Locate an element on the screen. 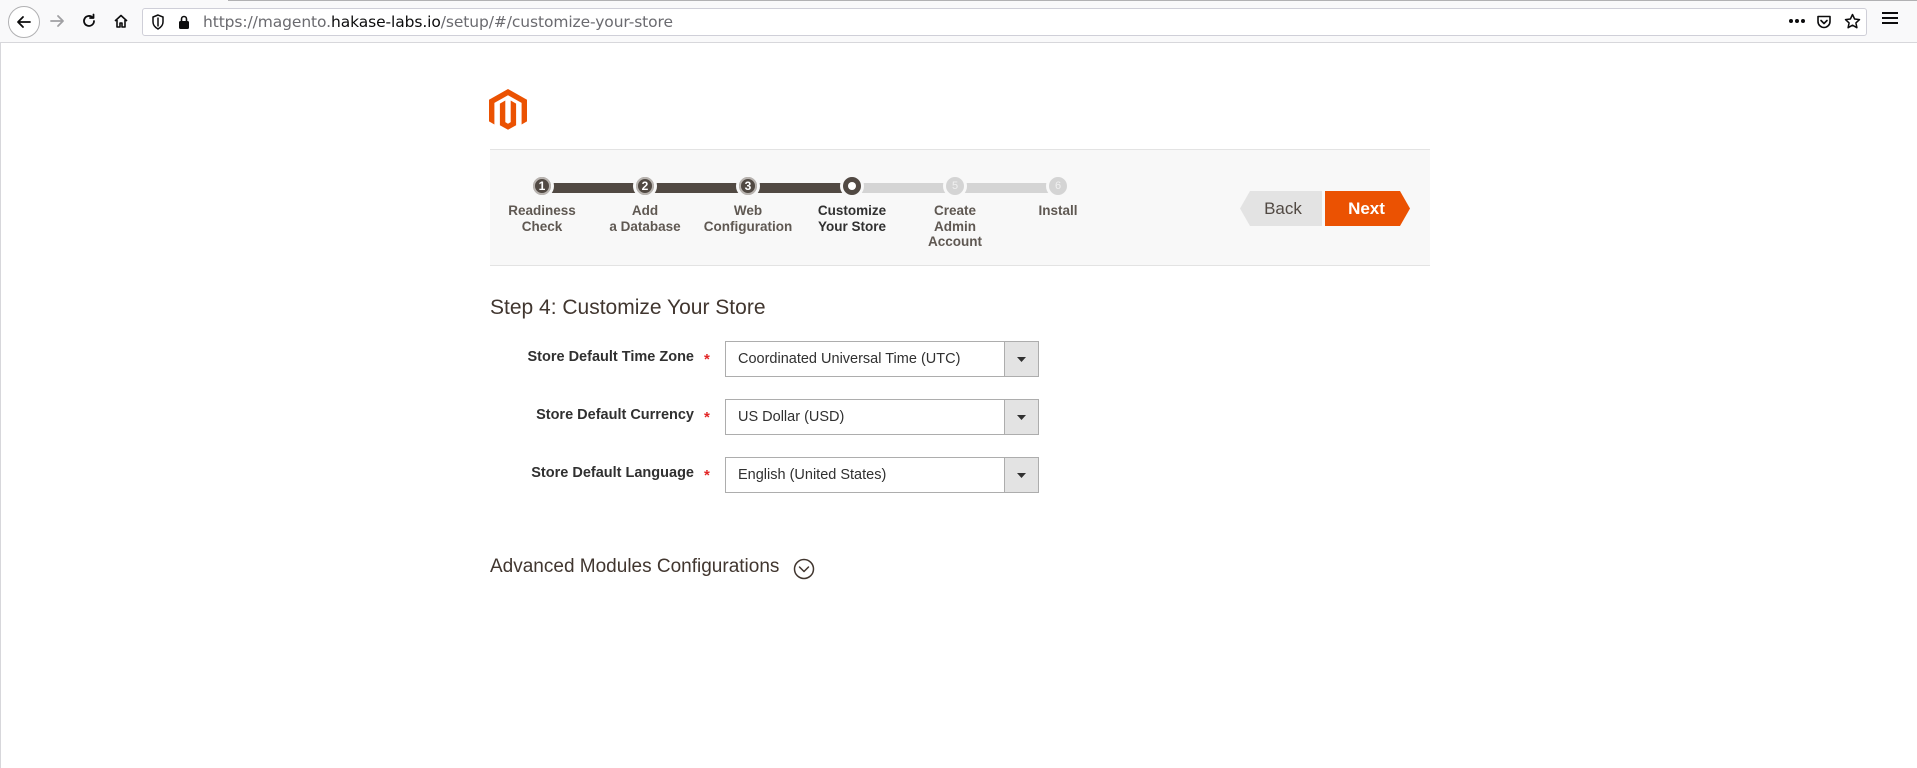 The width and height of the screenshot is (1917, 768). step-6-dot: 6 is located at coordinates (1058, 186).